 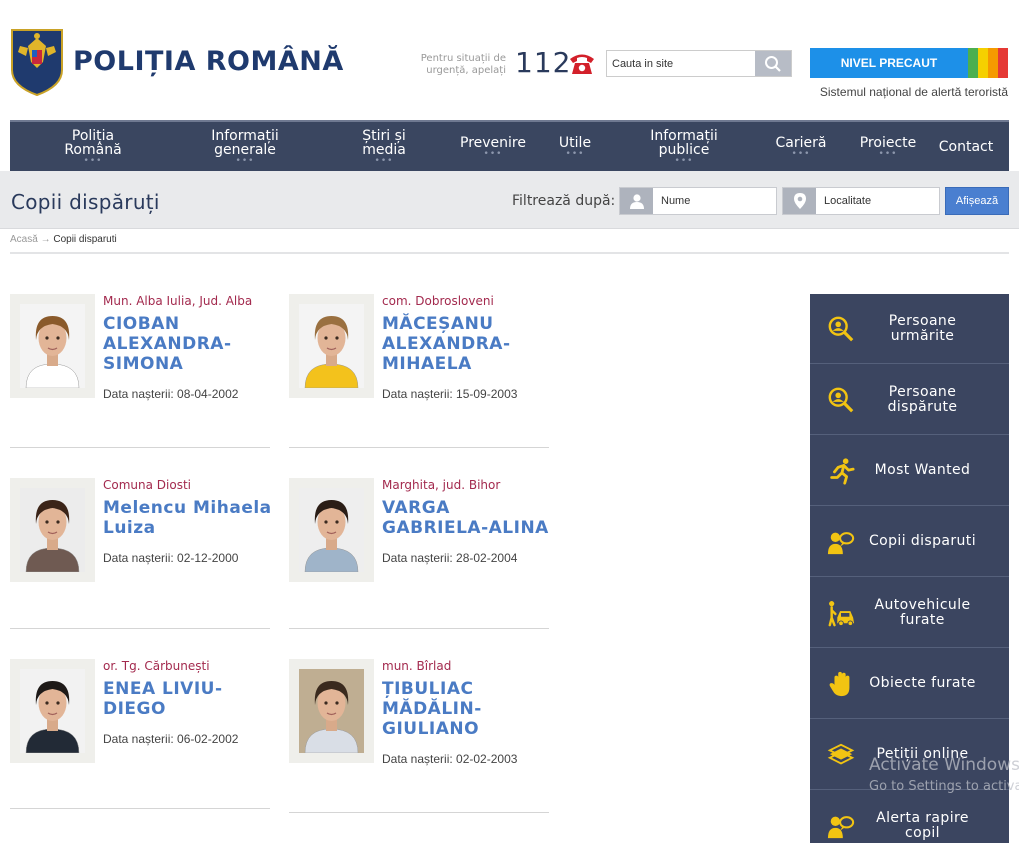 I want to click on sidebar-item-label: Most Wanted, so click(x=922, y=470).